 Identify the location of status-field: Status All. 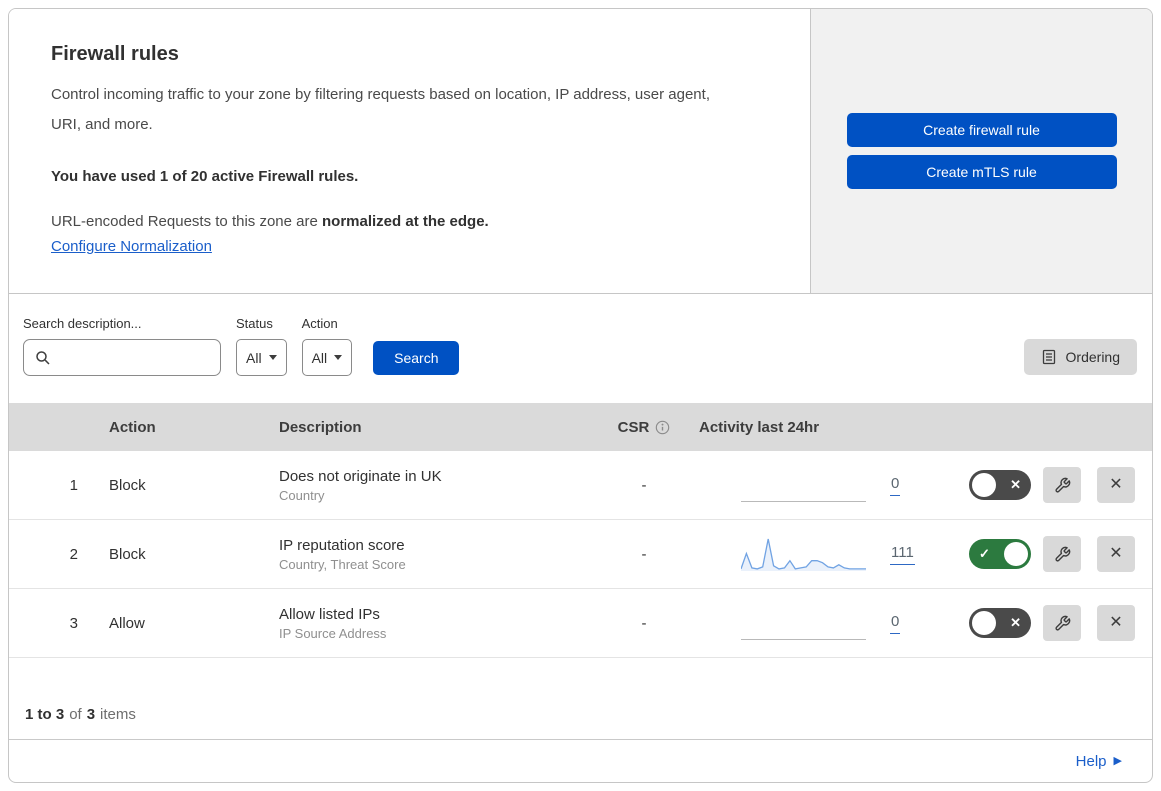
(261, 346).